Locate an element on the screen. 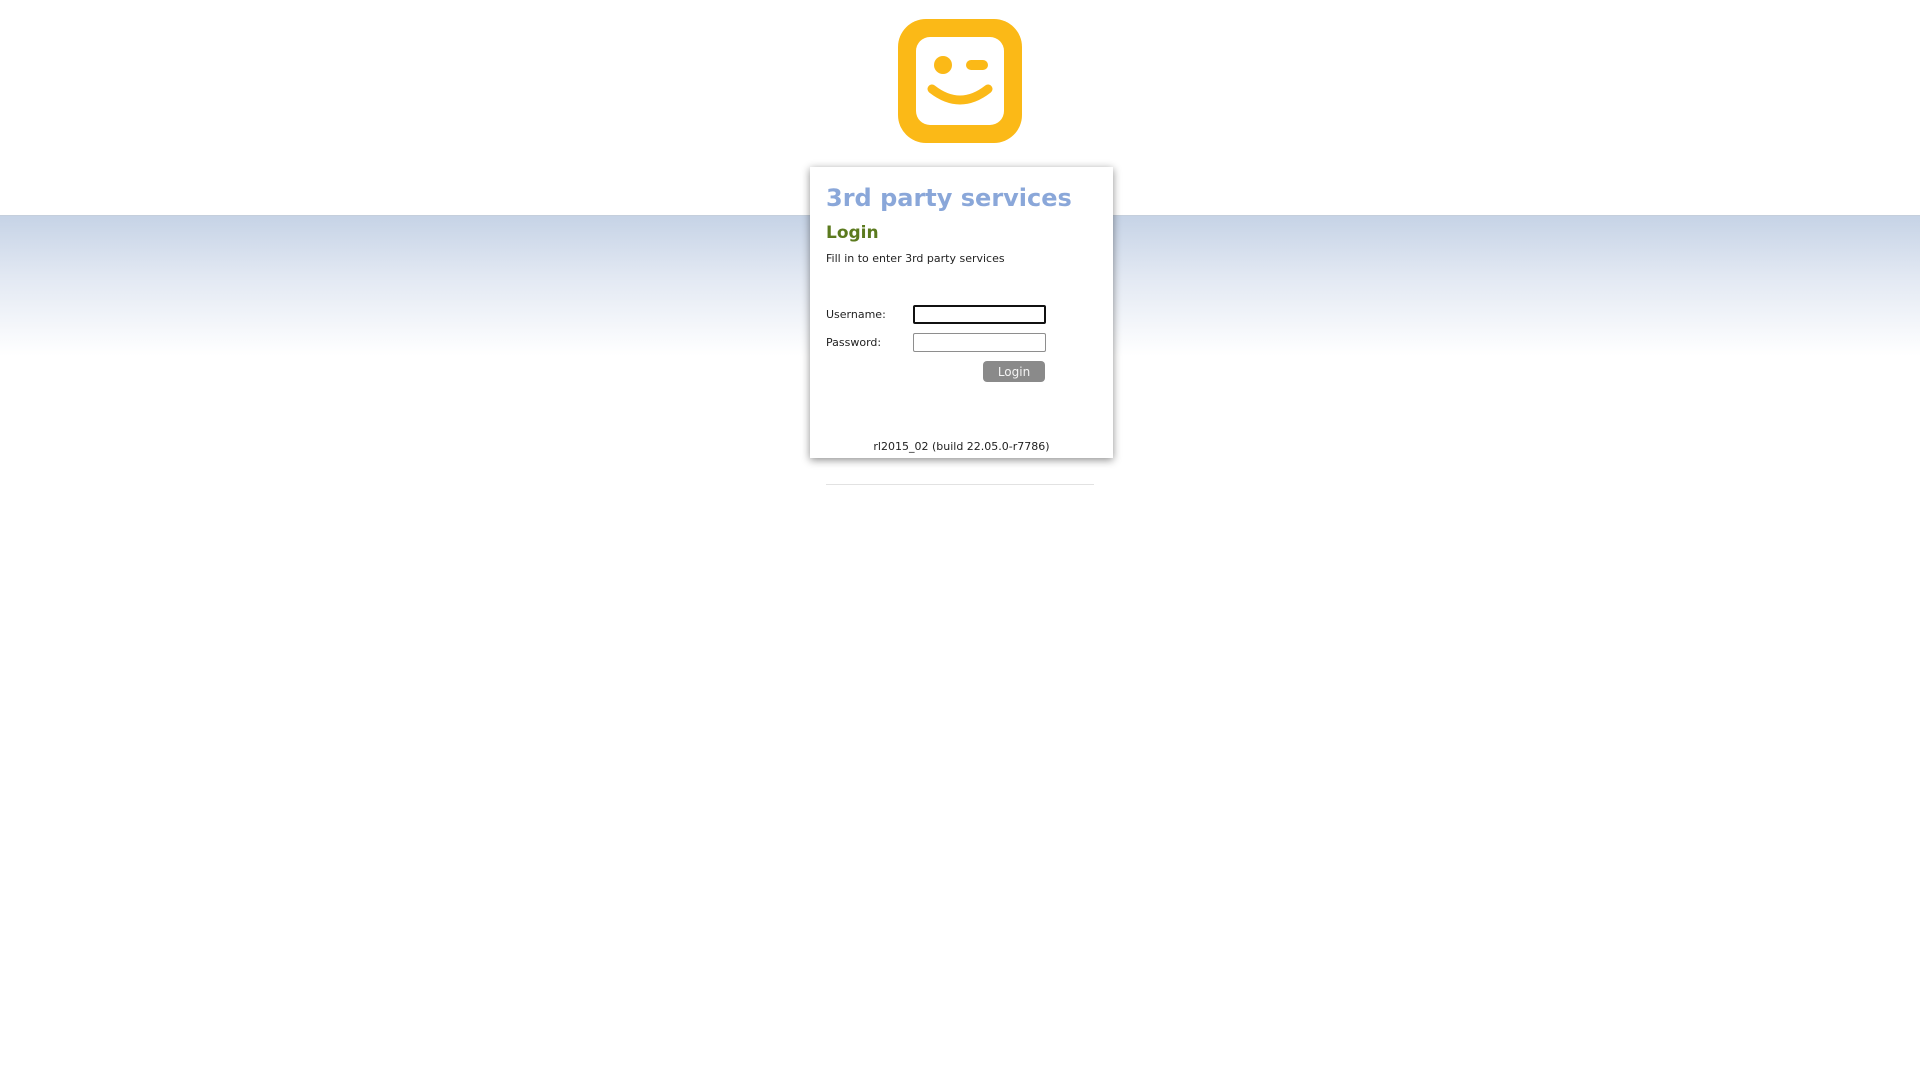  login-button: Login is located at coordinates (1014, 371).